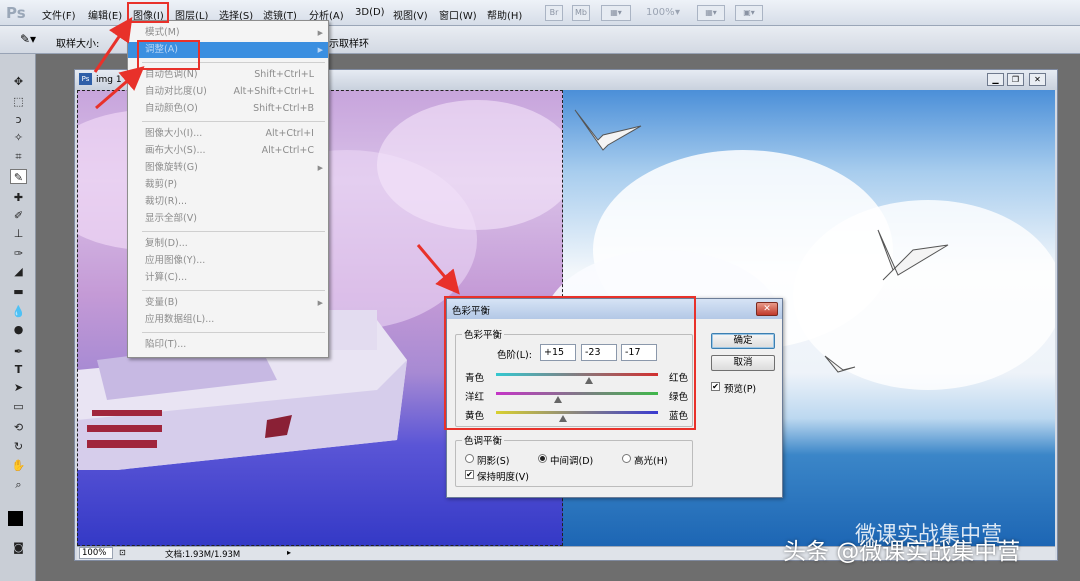  What do you see at coordinates (493, 460) in the screenshot?
I see `shadows-label: 阴影(S)` at bounding box center [493, 460].